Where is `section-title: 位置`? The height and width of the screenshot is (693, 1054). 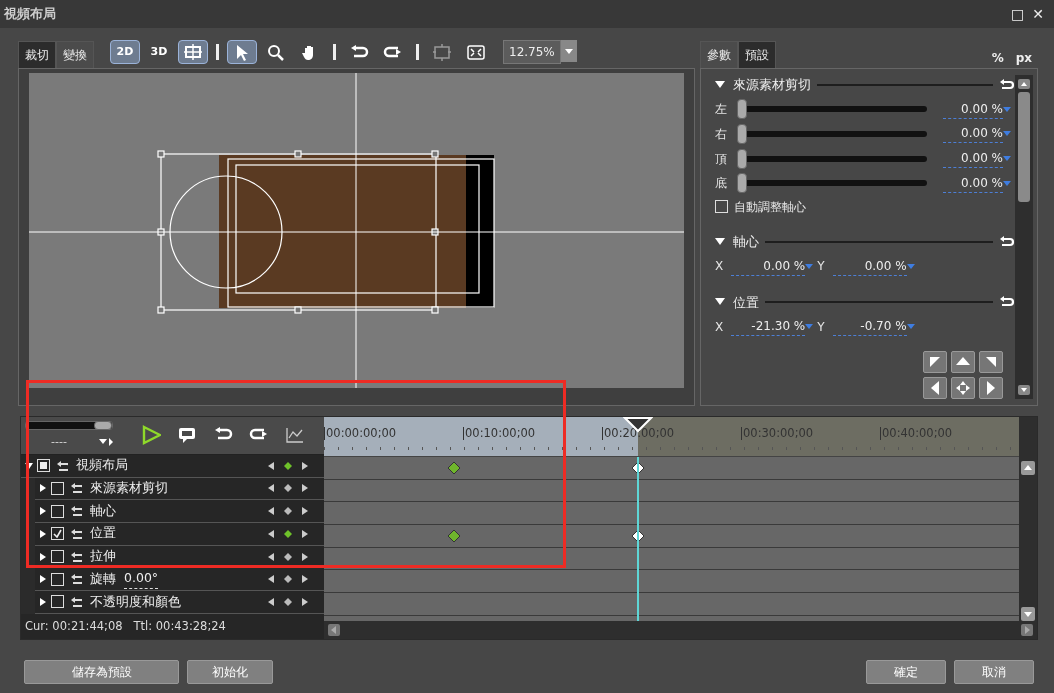 section-title: 位置 is located at coordinates (746, 302).